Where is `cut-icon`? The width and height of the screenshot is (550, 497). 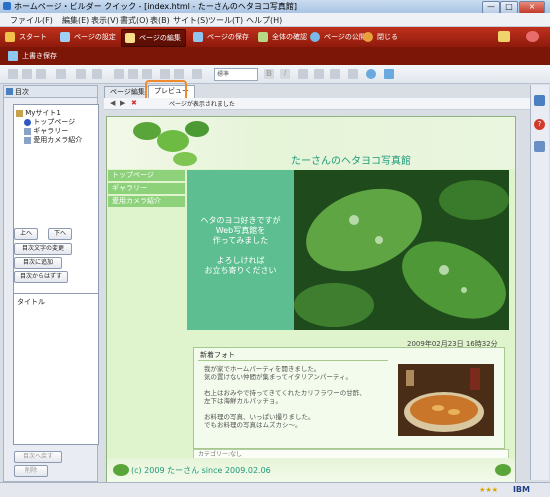 cut-icon is located at coordinates (13, 74).